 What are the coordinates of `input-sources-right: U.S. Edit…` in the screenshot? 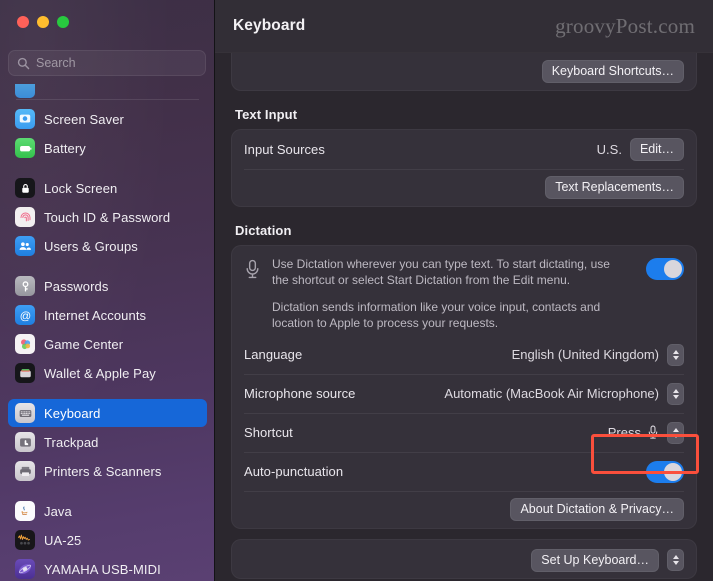 It's located at (640, 149).